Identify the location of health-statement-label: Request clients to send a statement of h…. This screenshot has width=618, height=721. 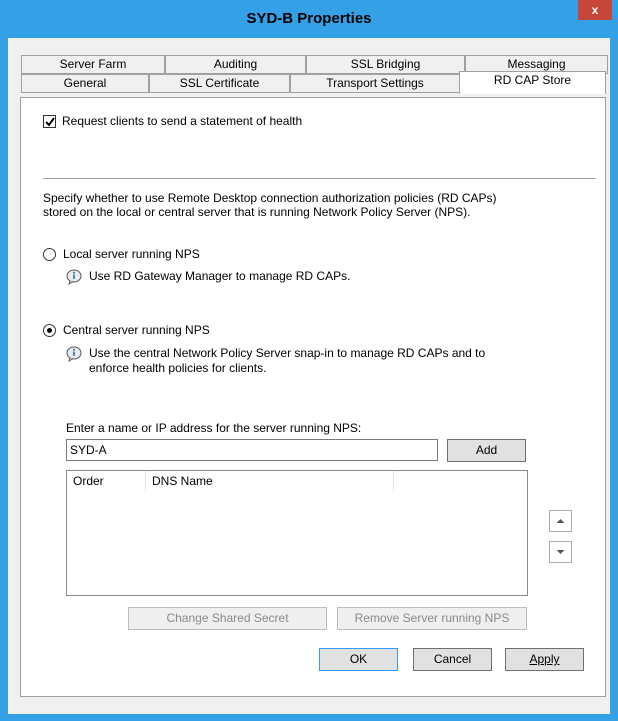
(182, 121).